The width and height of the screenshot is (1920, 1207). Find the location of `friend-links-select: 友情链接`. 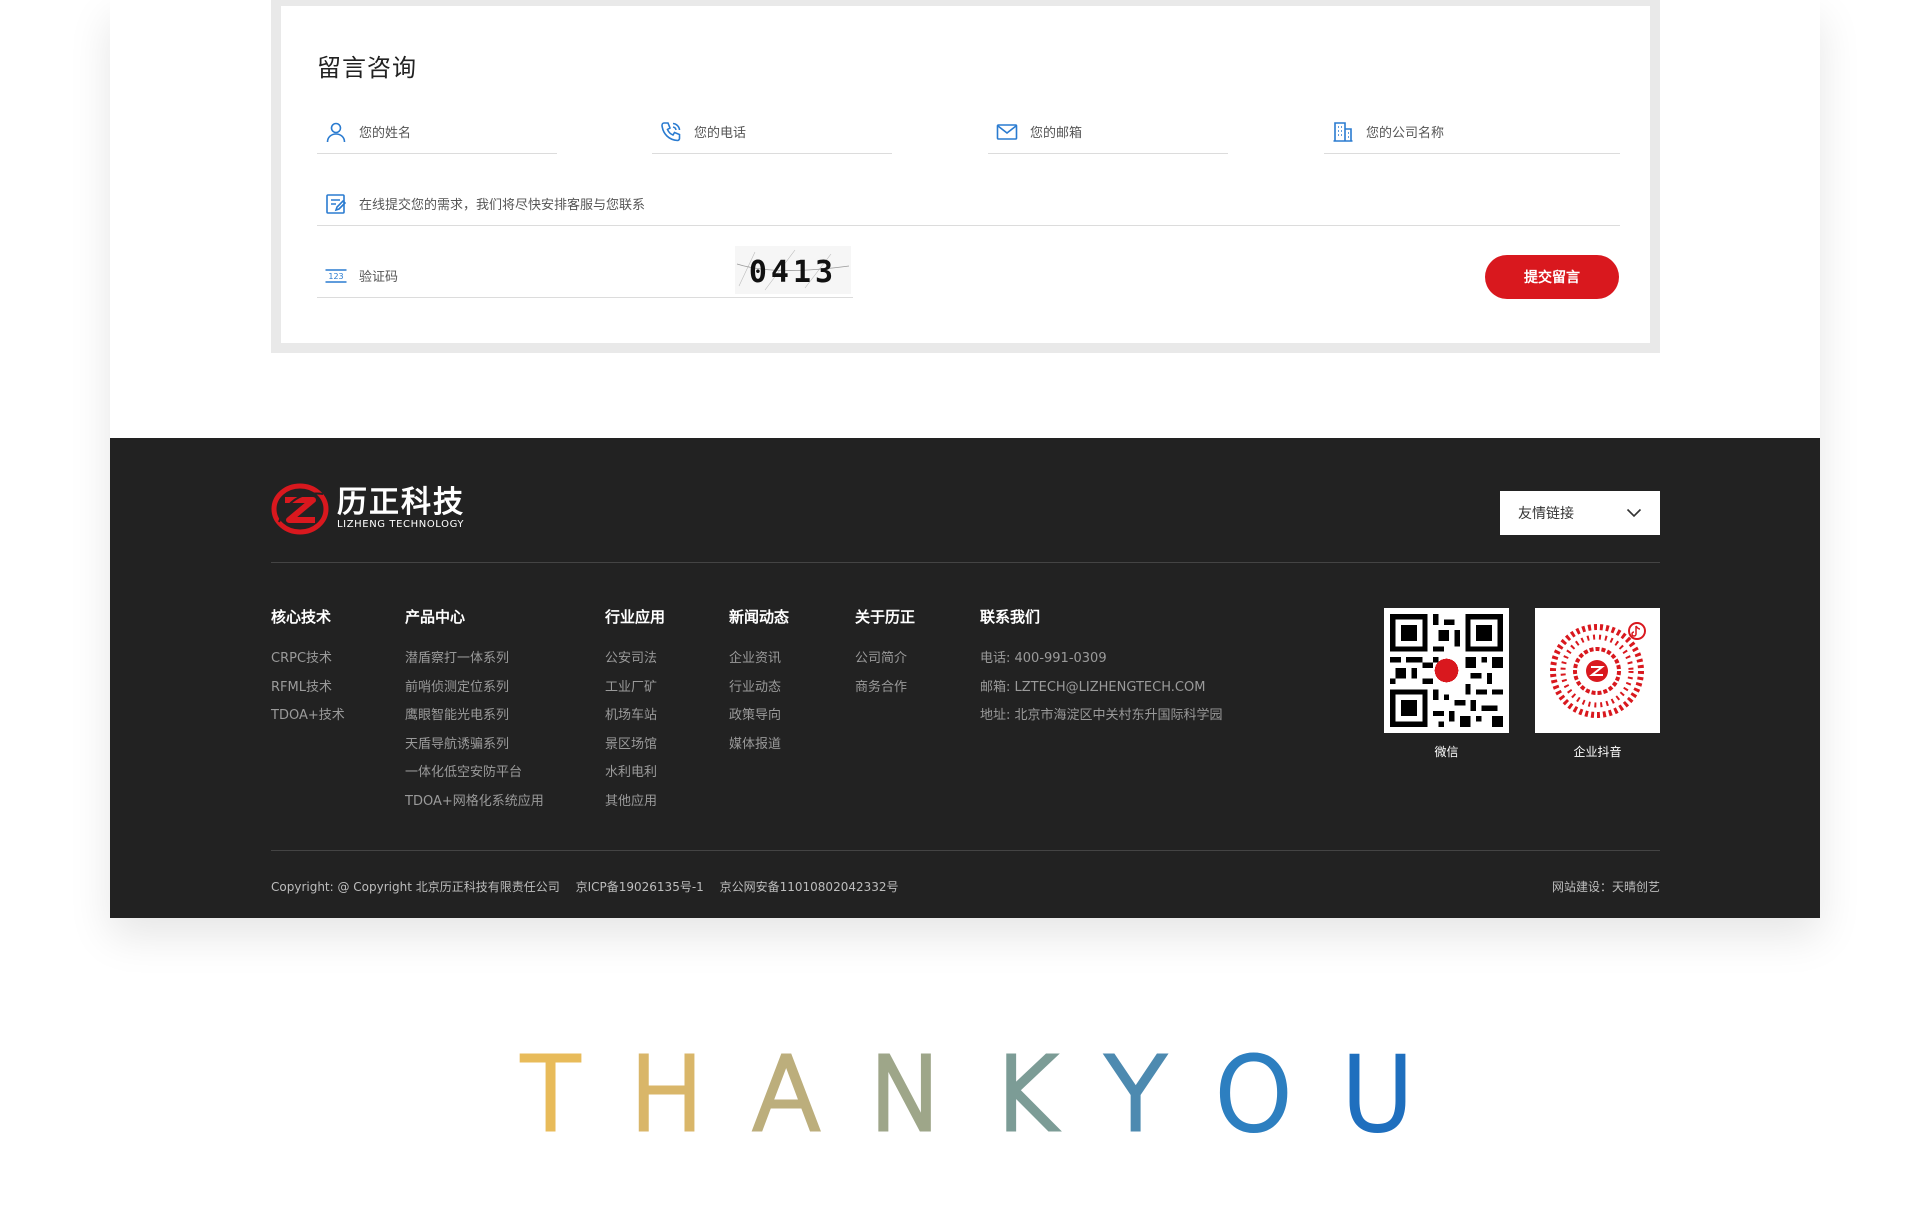

friend-links-select: 友情链接 is located at coordinates (1580, 513).